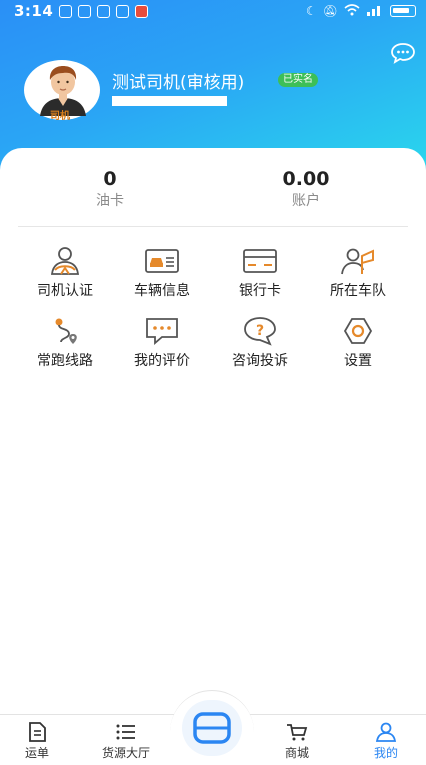 The image size is (426, 765). Describe the element at coordinates (125, 732) in the screenshot. I see `list-icon` at that location.